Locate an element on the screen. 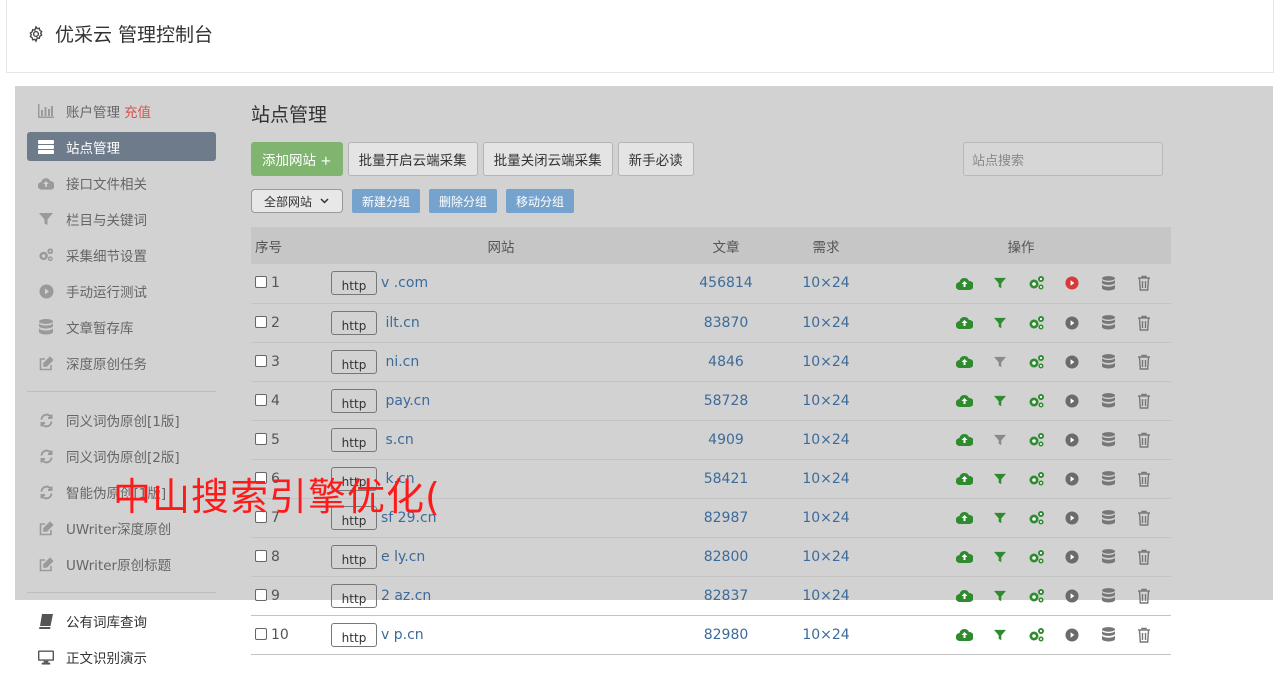 The image size is (1287, 686). site-domain-link: e ly.cn is located at coordinates (403, 557).